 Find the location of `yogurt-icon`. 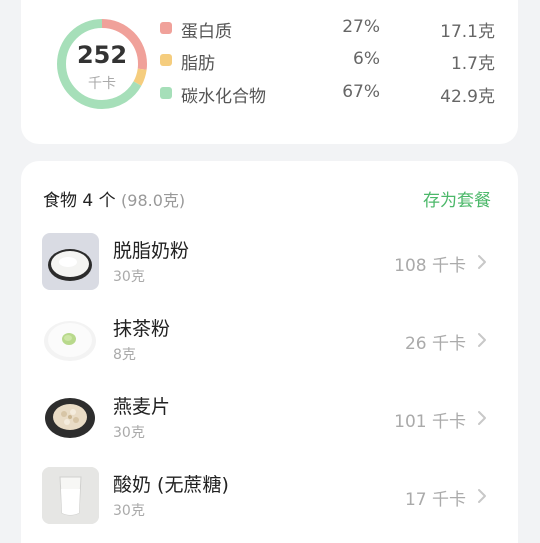

yogurt-icon is located at coordinates (70, 495).